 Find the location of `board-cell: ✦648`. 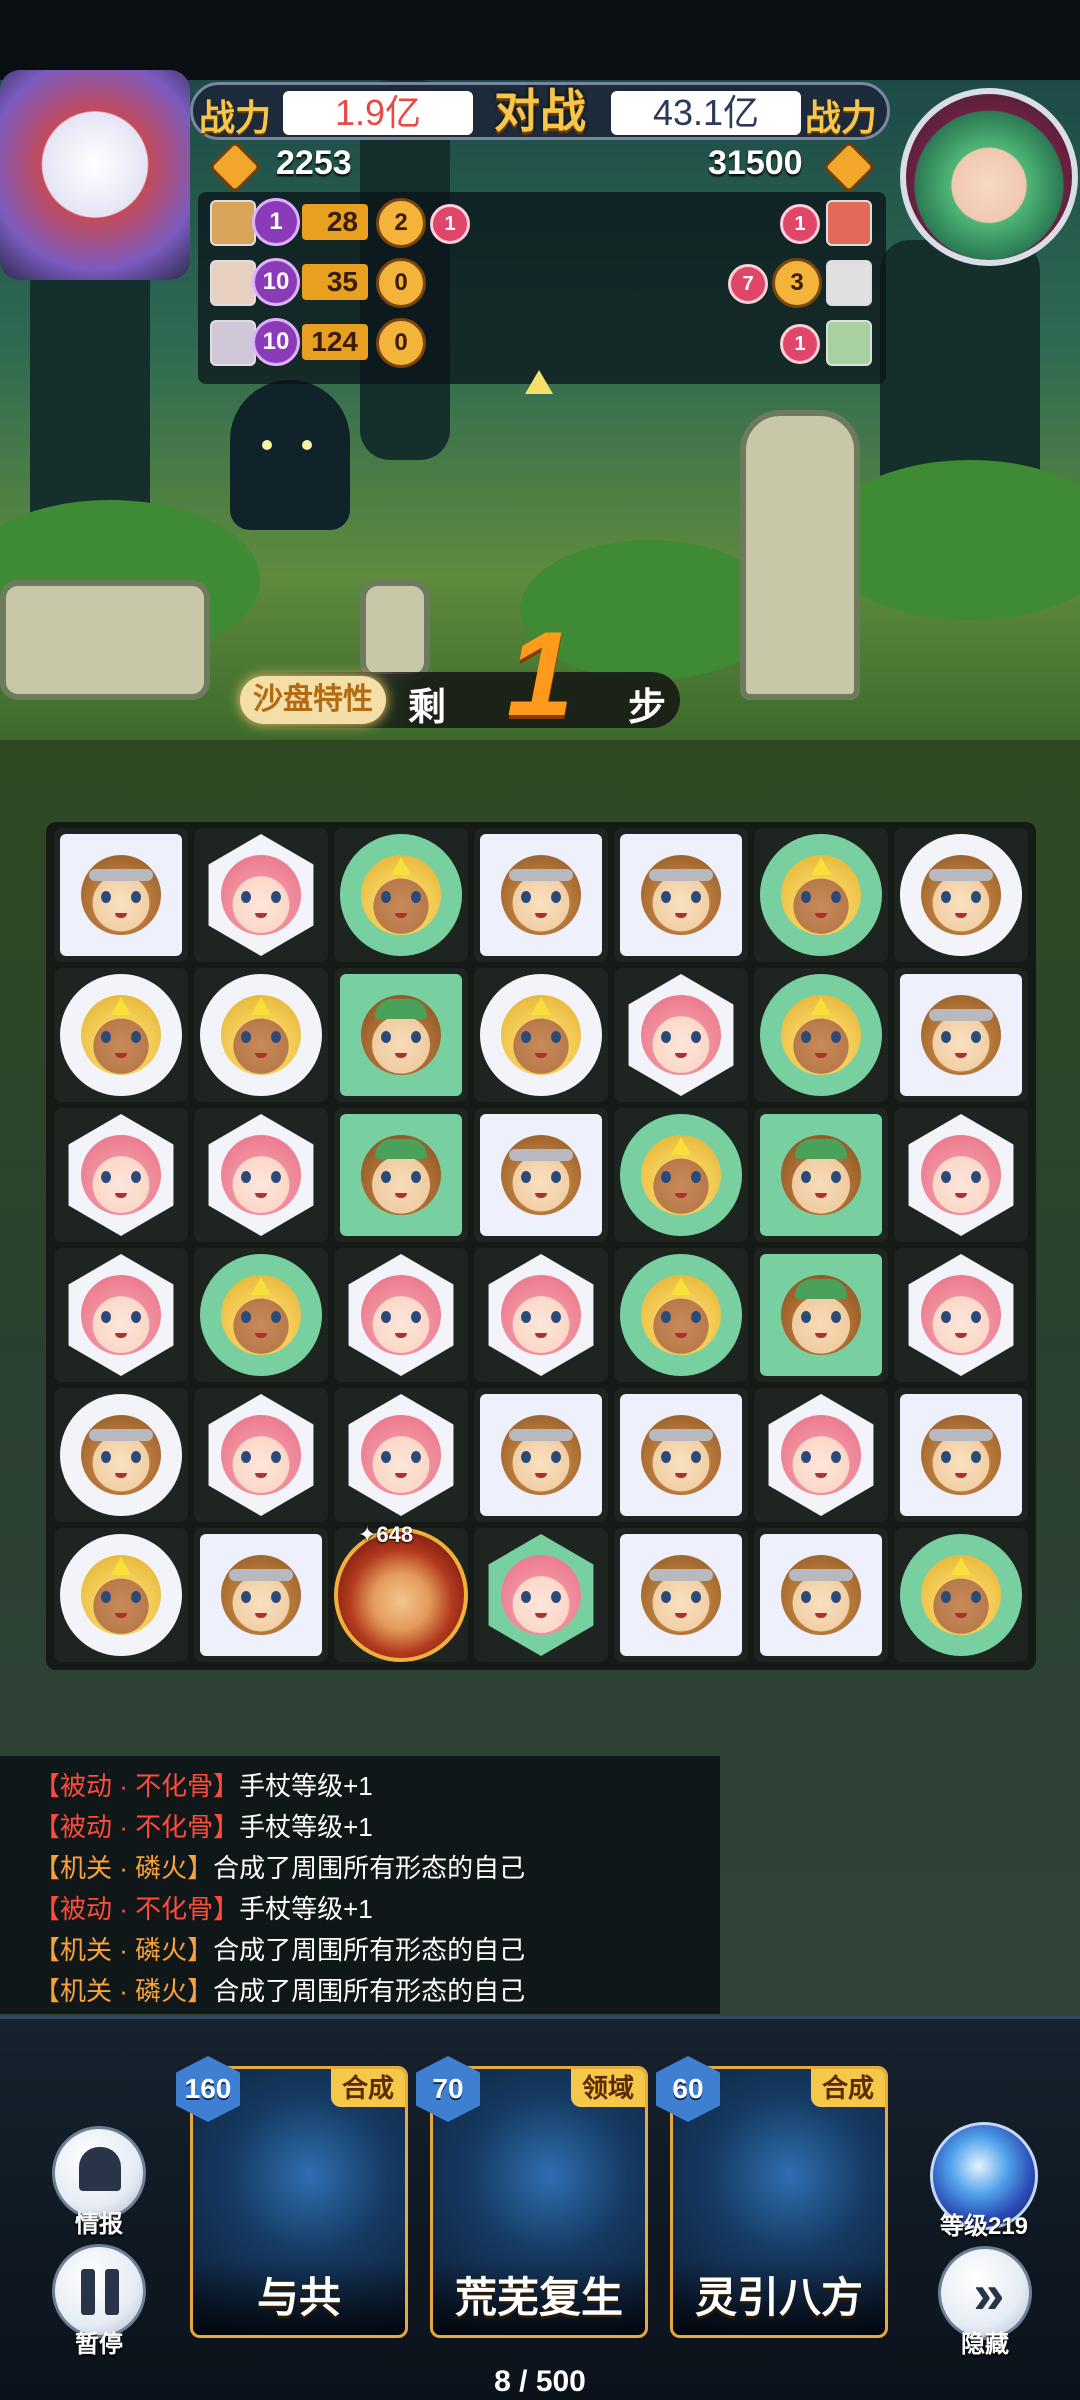

board-cell: ✦648 is located at coordinates (401, 1592).